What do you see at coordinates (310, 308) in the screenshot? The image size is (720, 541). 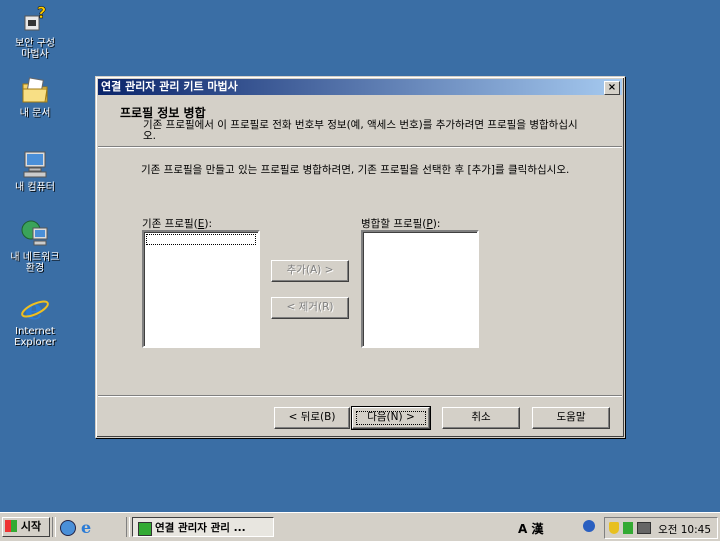 I see `remove-button: < 제거(R)` at bounding box center [310, 308].